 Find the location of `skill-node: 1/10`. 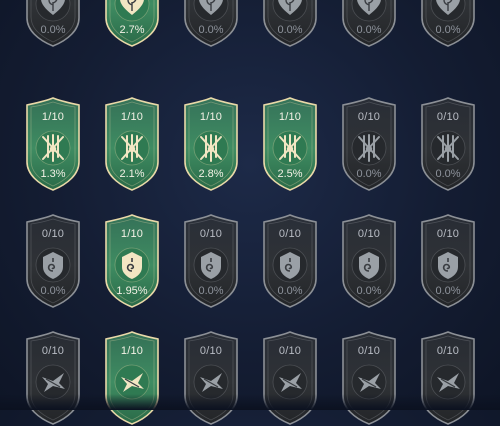

skill-node: 1/10 is located at coordinates (132, 378).